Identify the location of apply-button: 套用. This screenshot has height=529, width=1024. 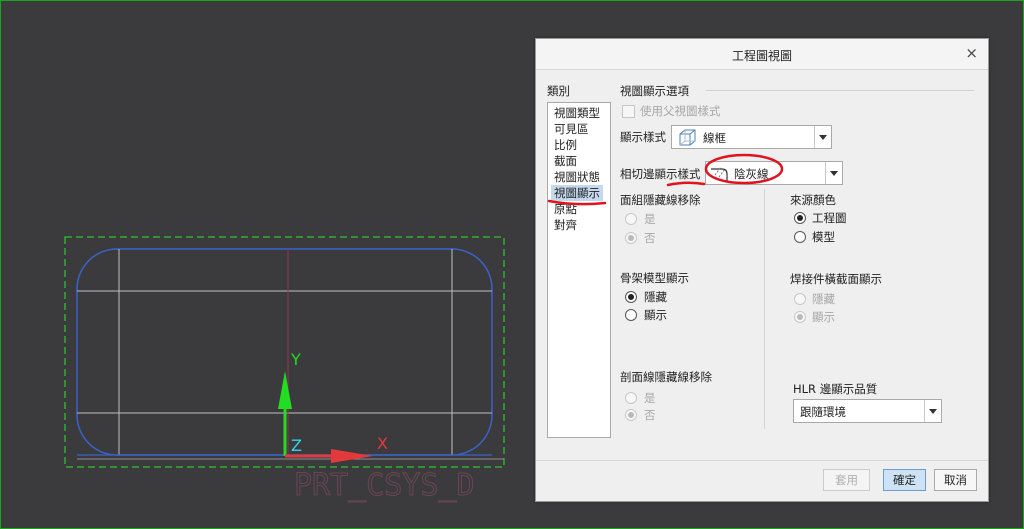
(846, 480).